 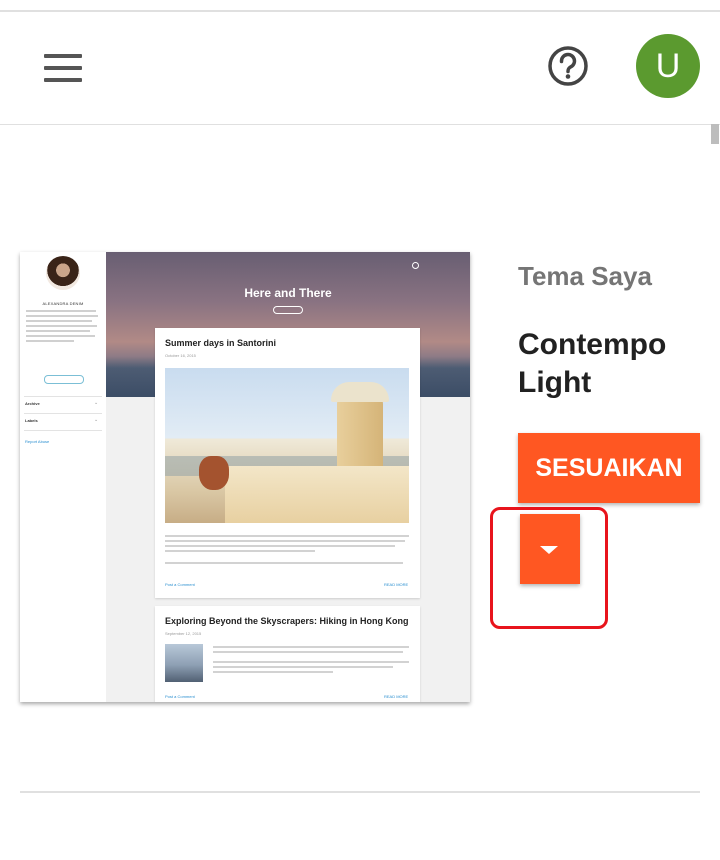 I want to click on post-title: Summer days in Santorini, so click(x=221, y=343).